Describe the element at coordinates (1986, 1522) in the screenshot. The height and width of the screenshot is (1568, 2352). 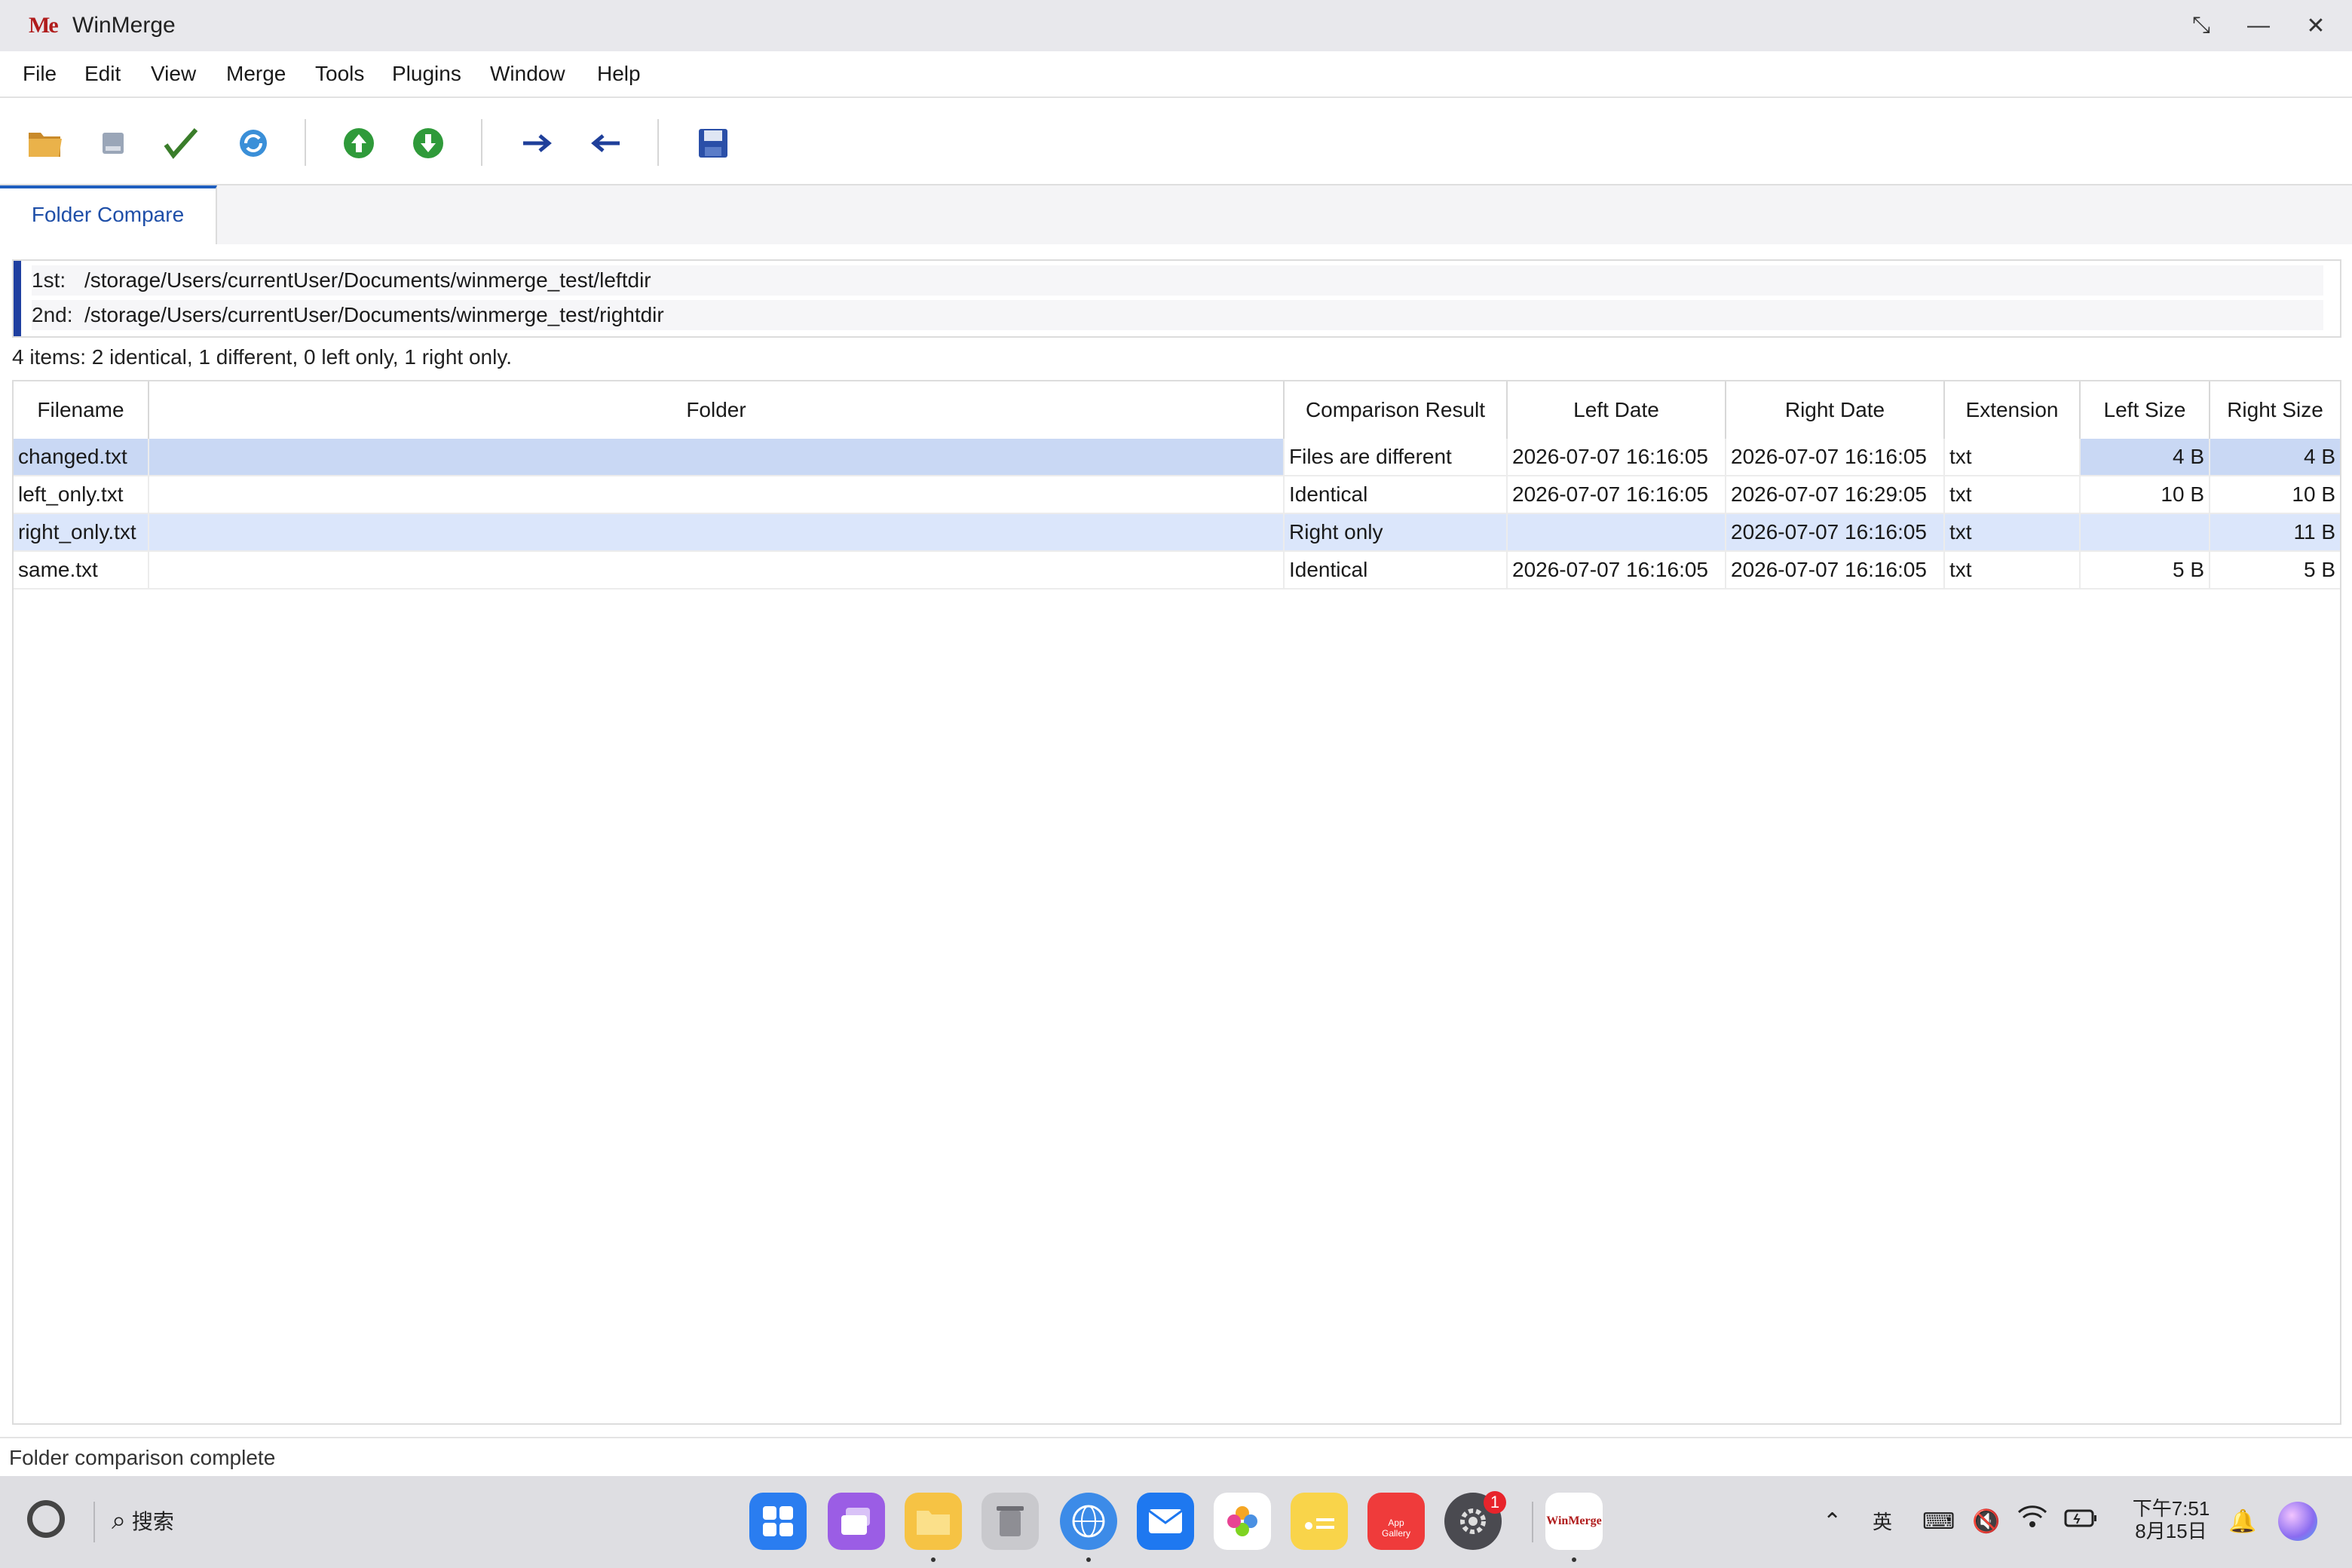
I see `volume-muted-icon: 🔇` at that location.